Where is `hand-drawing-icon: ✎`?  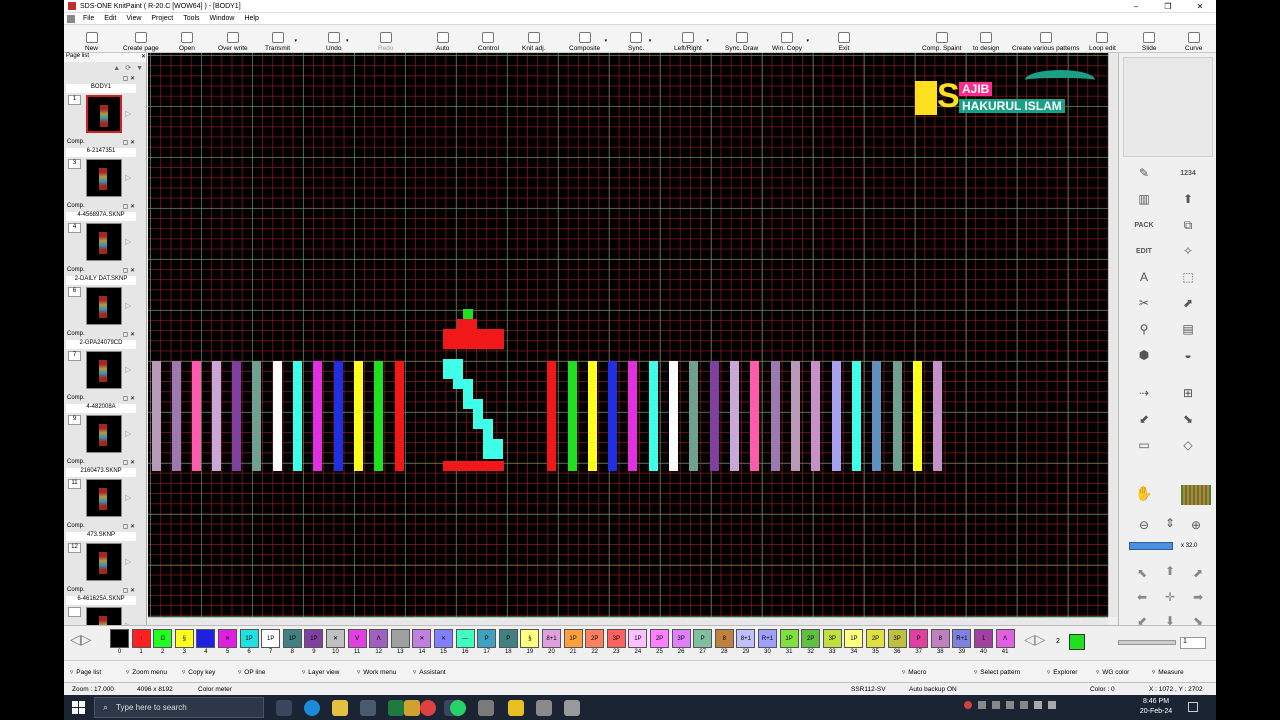 hand-drawing-icon: ✎ is located at coordinates (1144, 173).